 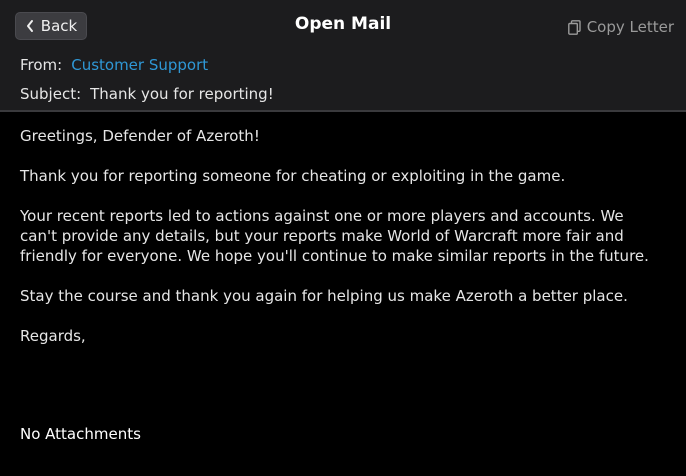 What do you see at coordinates (59, 26) in the screenshot?
I see `back-button-label: Back` at bounding box center [59, 26].